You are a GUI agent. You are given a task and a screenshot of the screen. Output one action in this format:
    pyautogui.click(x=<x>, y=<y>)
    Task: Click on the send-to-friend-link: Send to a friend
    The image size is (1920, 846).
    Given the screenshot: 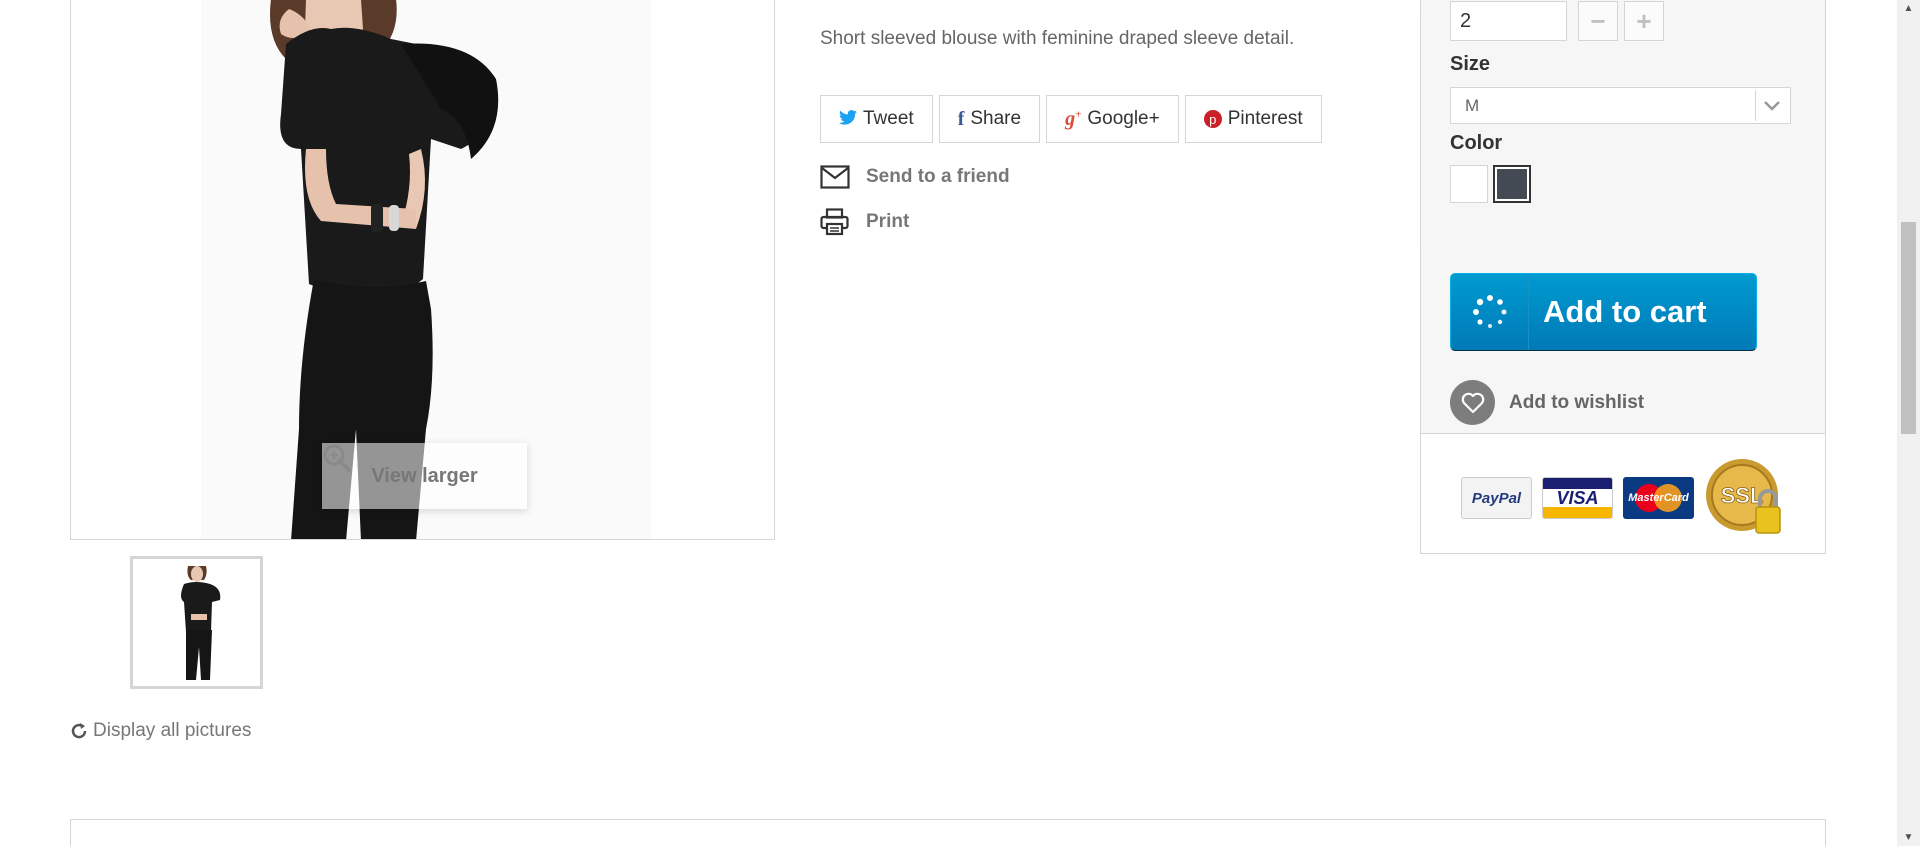 What is the action you would take?
    pyautogui.click(x=915, y=177)
    